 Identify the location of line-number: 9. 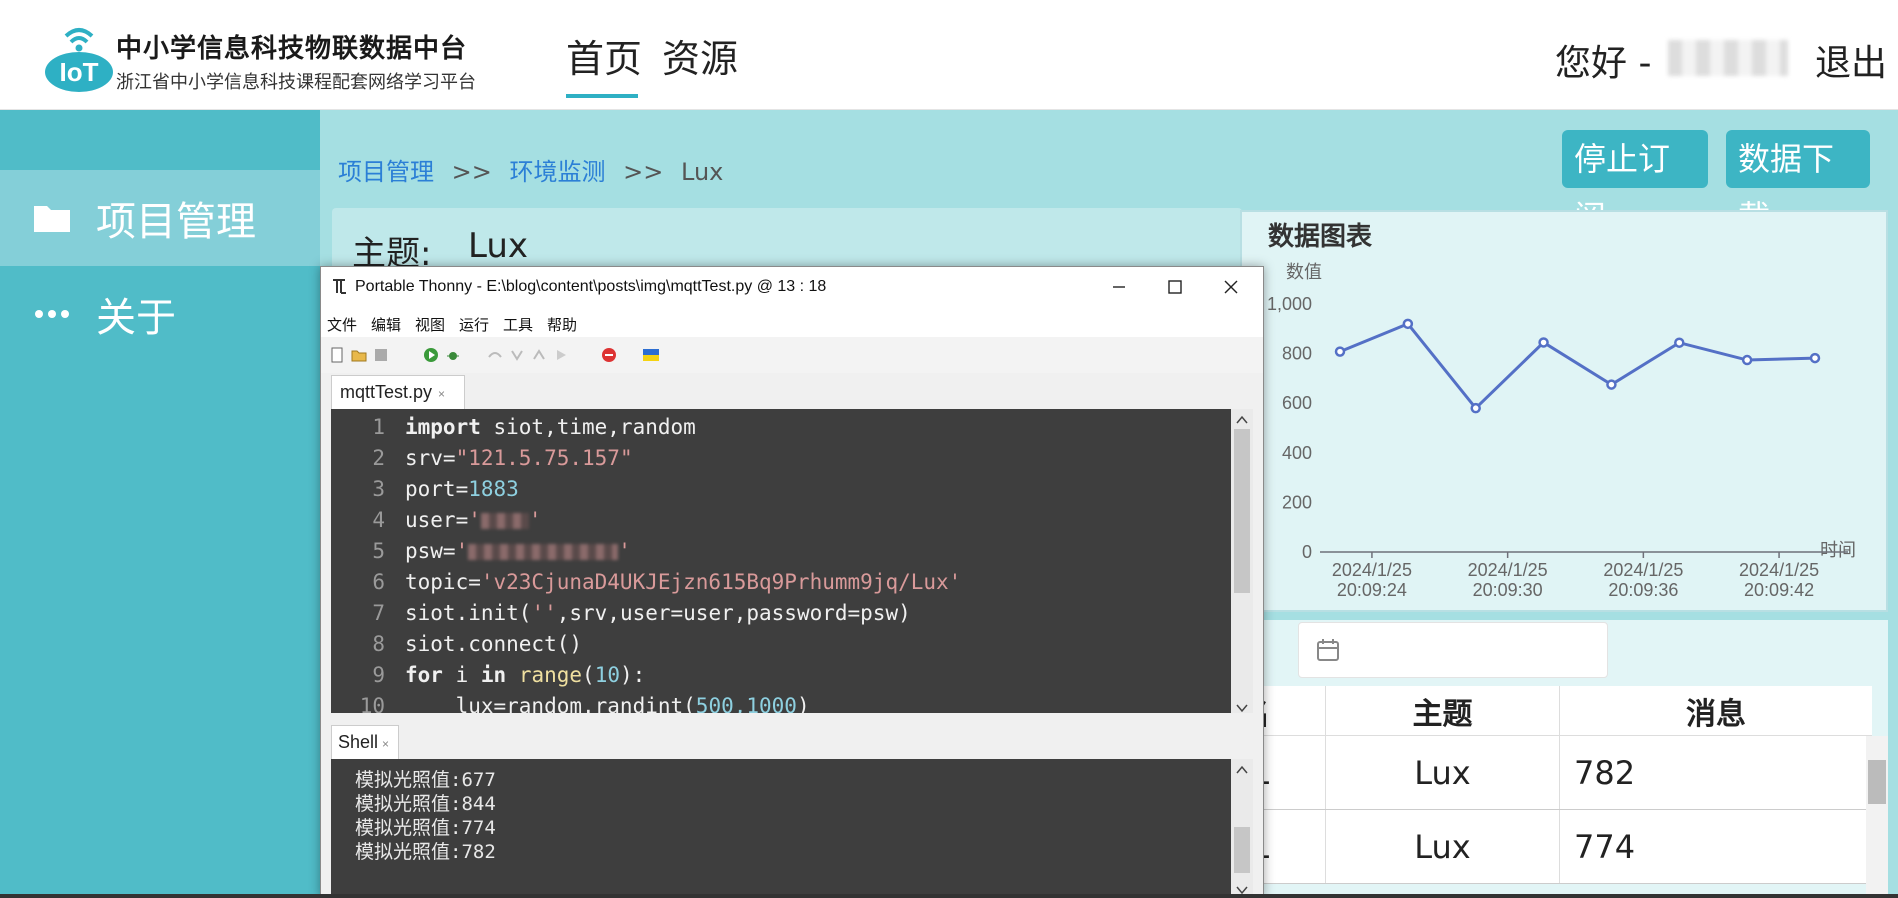
(378, 675).